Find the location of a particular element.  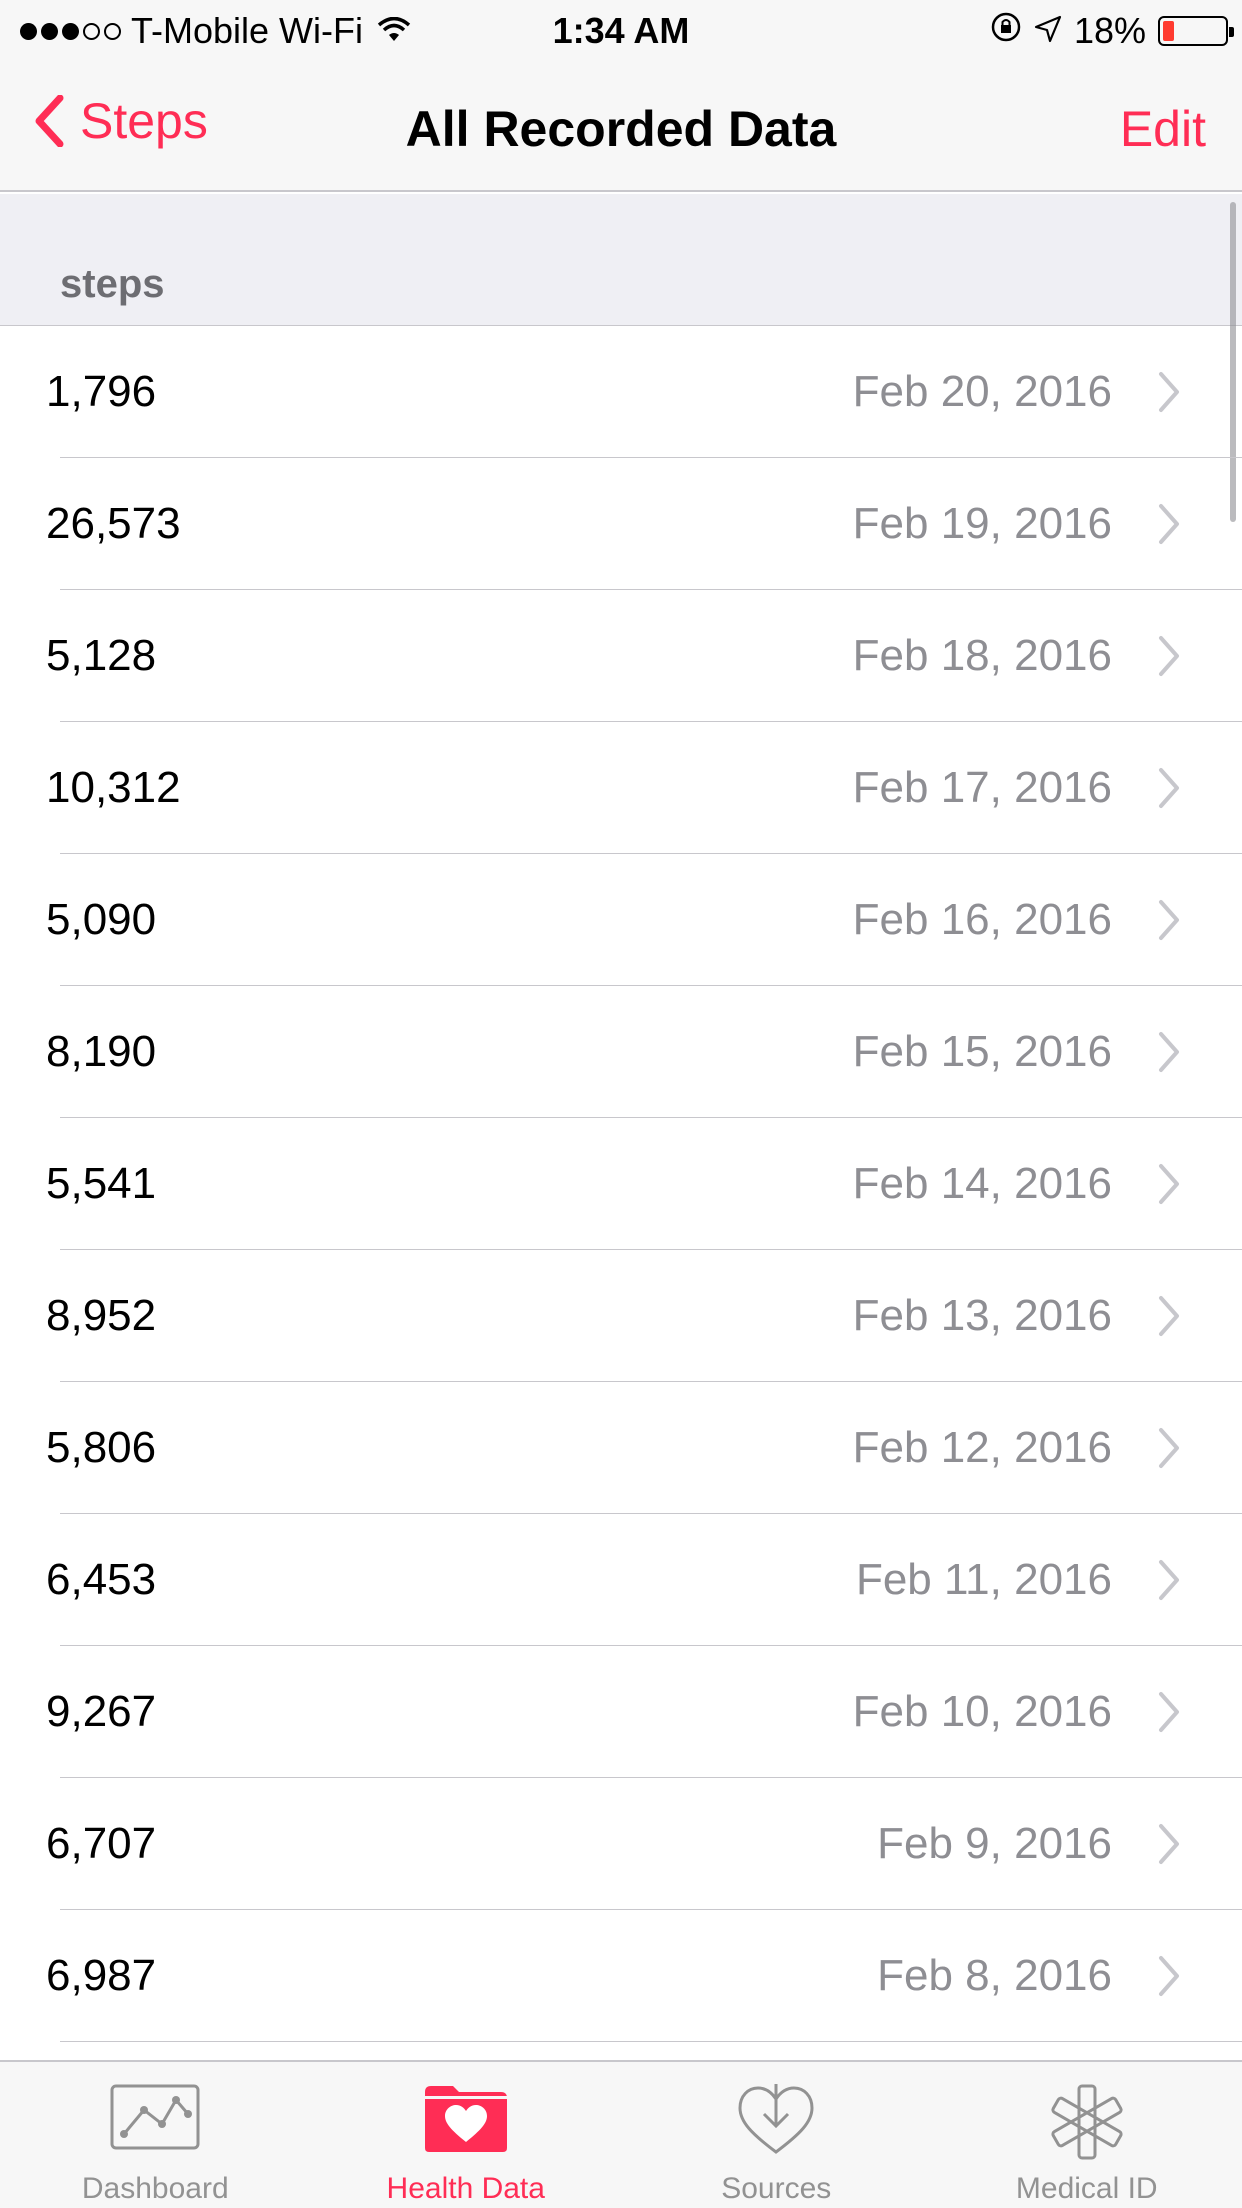

step-count: 8,952 is located at coordinates (101, 1315).